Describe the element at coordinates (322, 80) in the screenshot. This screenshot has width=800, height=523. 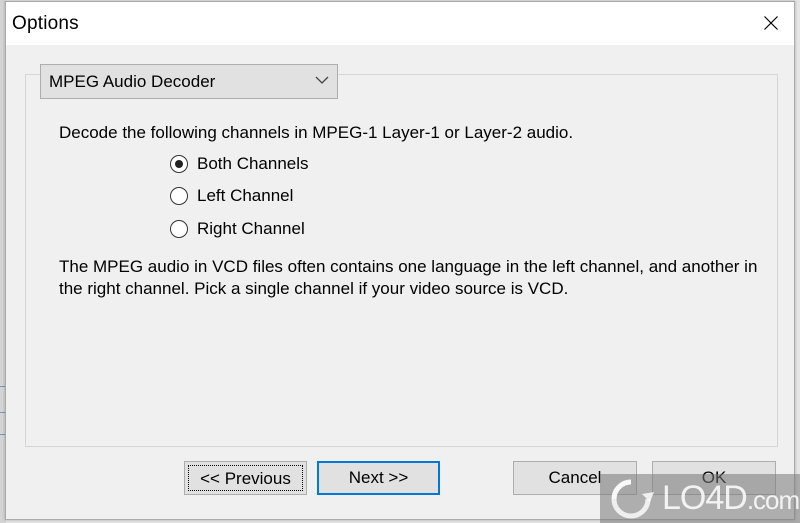
I see `chevron-down-icon` at that location.